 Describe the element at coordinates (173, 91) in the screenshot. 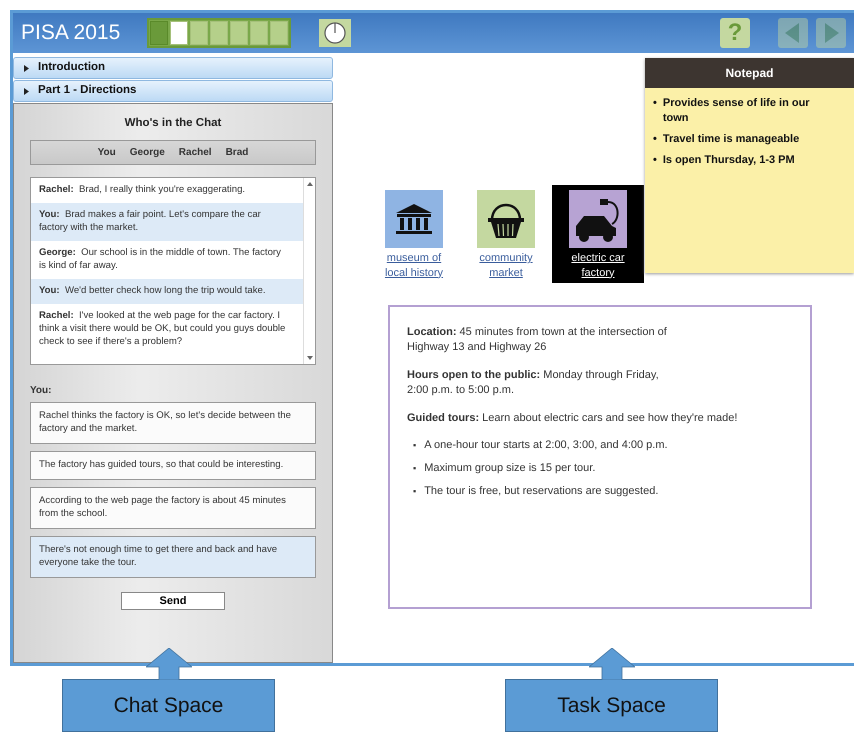

I see `section-header: Part 1 - Directions` at that location.